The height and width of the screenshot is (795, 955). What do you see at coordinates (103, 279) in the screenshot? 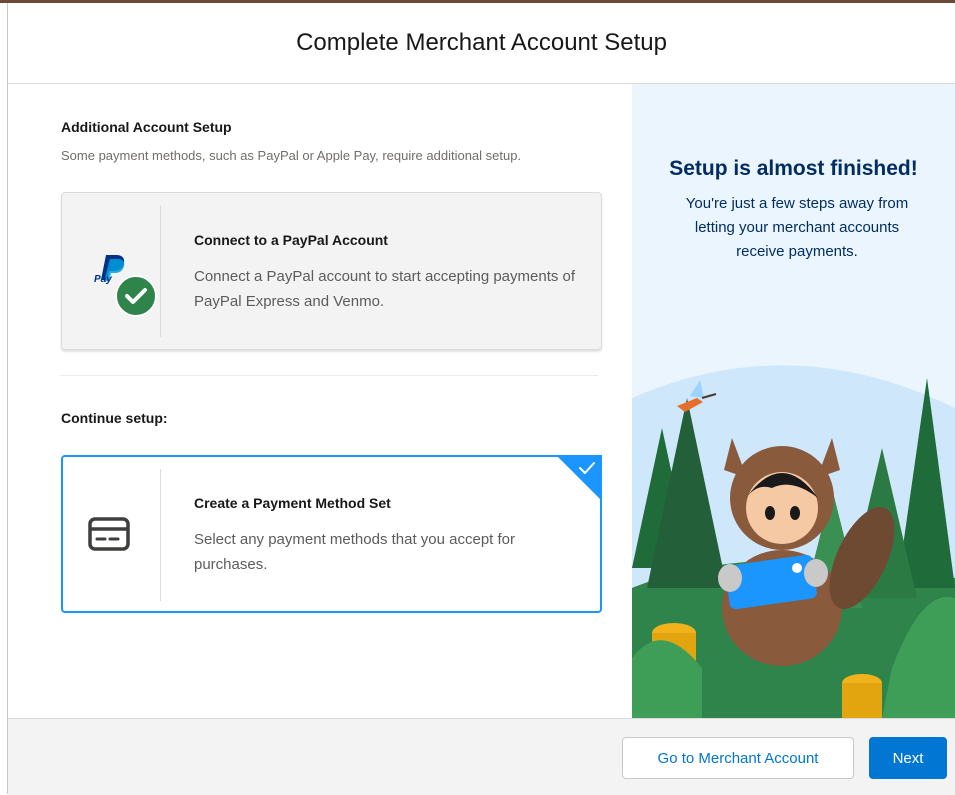
I see `paypal-logo-text: Pay` at bounding box center [103, 279].